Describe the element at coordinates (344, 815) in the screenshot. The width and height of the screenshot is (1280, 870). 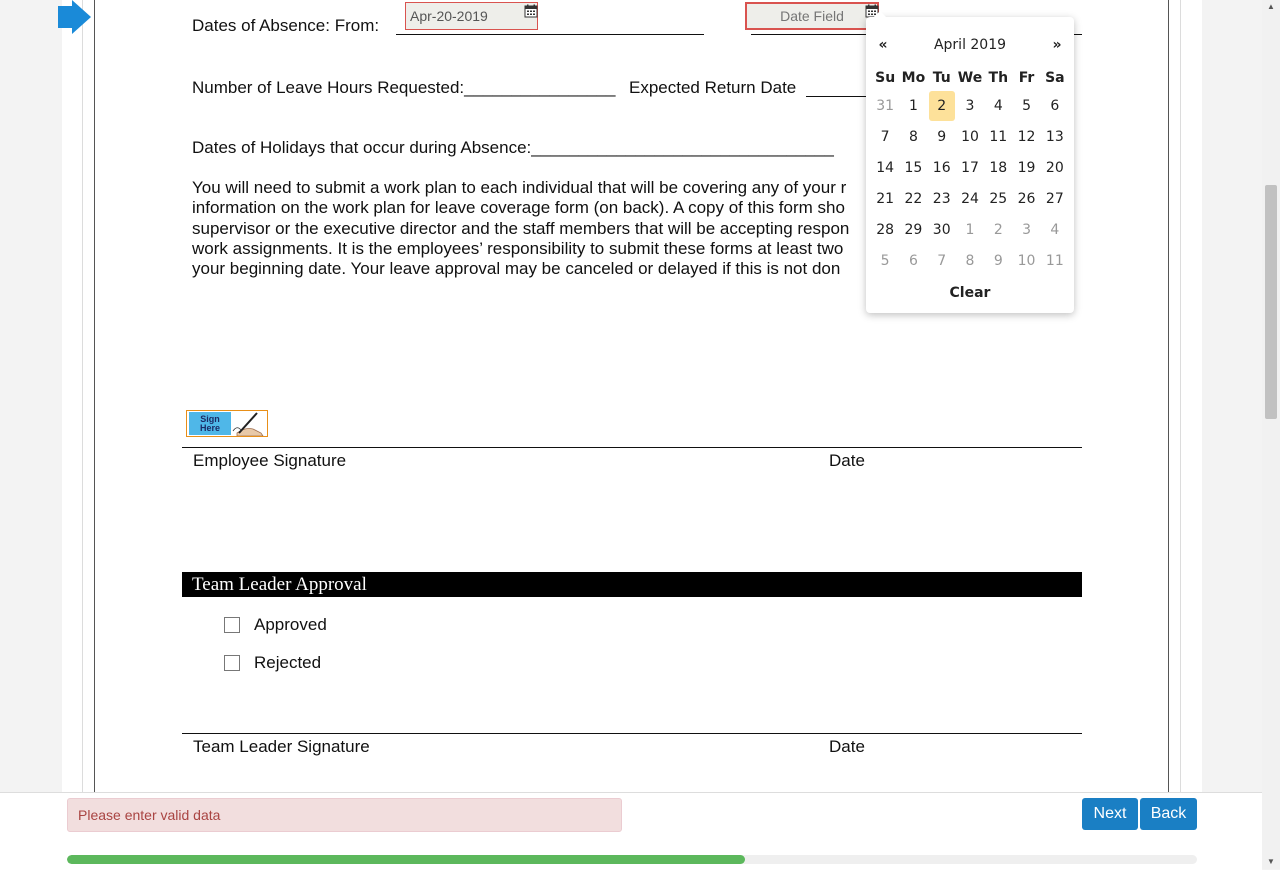
I see `validation-error-alert: Please enter valid data` at that location.